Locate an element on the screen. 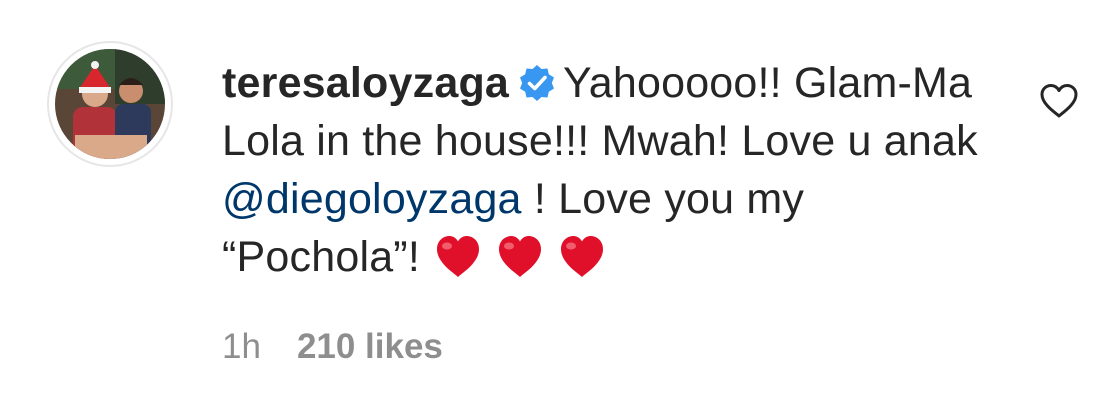 This screenshot has height=419, width=1120. mention-link: @diegoloyzaga is located at coordinates (372, 199).